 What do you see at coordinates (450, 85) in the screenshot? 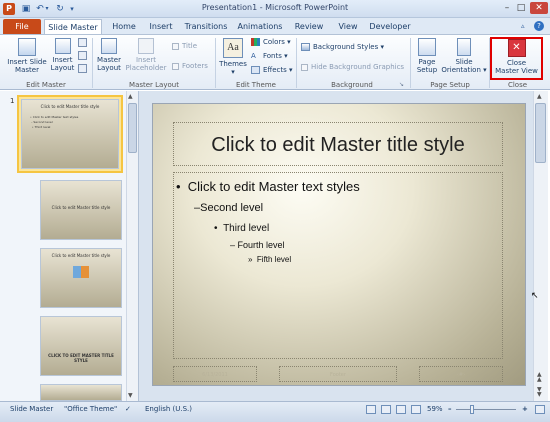
I see `group-label-page-setup: Page Setup` at bounding box center [450, 85].